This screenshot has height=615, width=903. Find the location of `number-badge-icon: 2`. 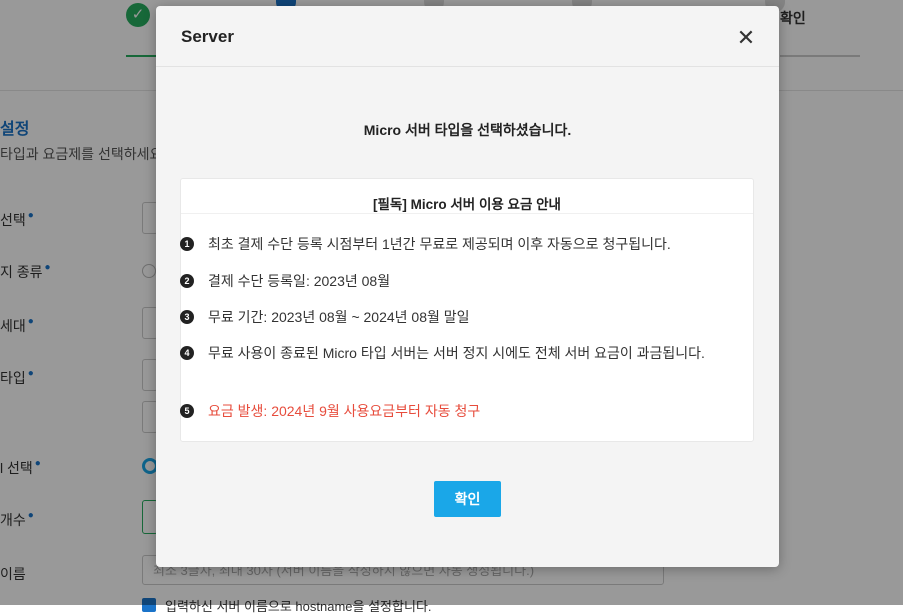

number-badge-icon: 2 is located at coordinates (187, 281).